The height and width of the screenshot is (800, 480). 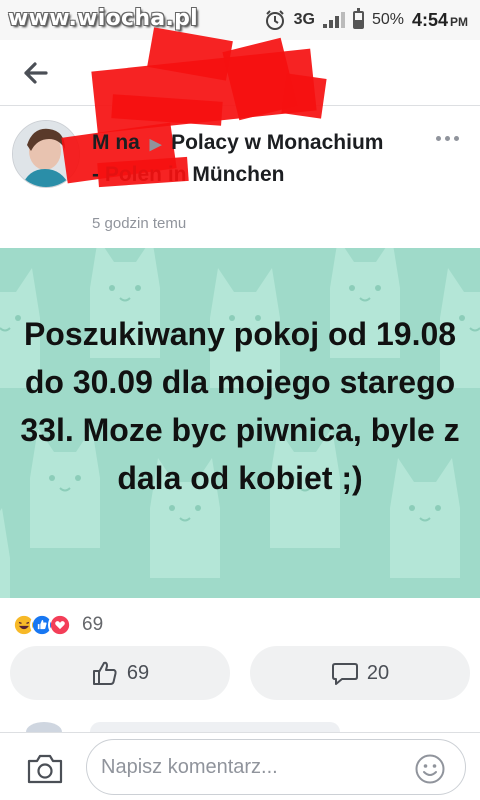 I want to click on comment-bar, so click(x=240, y=766).